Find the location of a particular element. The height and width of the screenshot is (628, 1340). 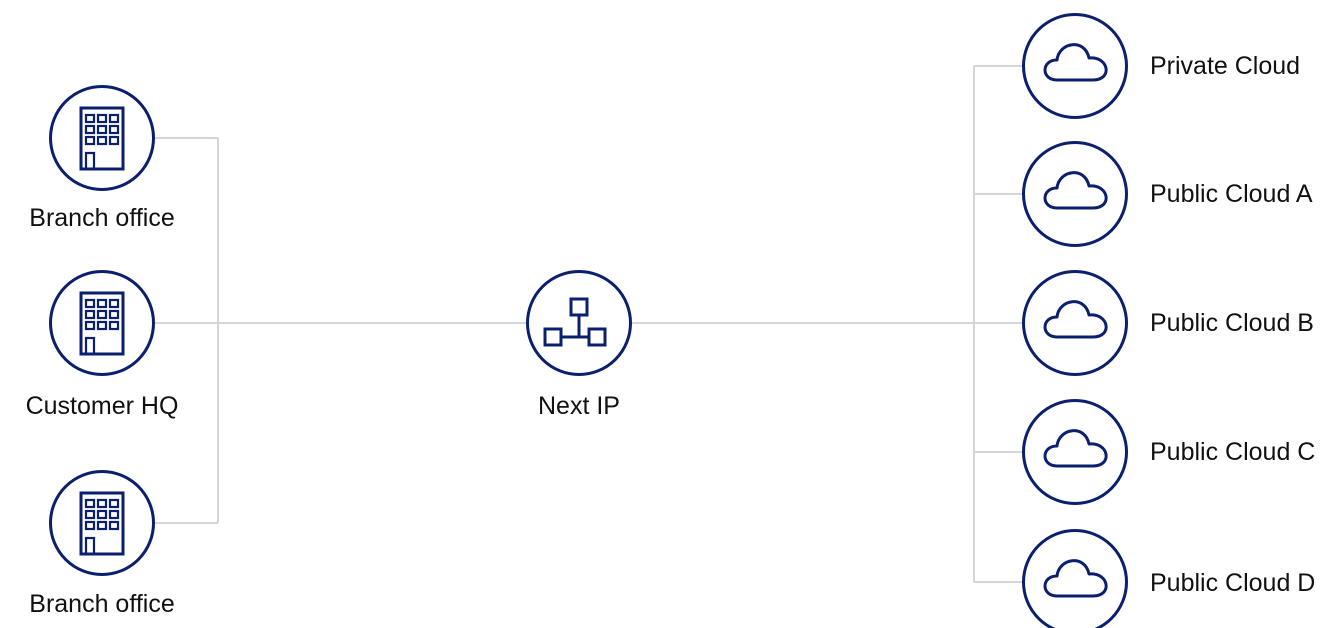

site-label: Customer HQ is located at coordinates (102, 406).